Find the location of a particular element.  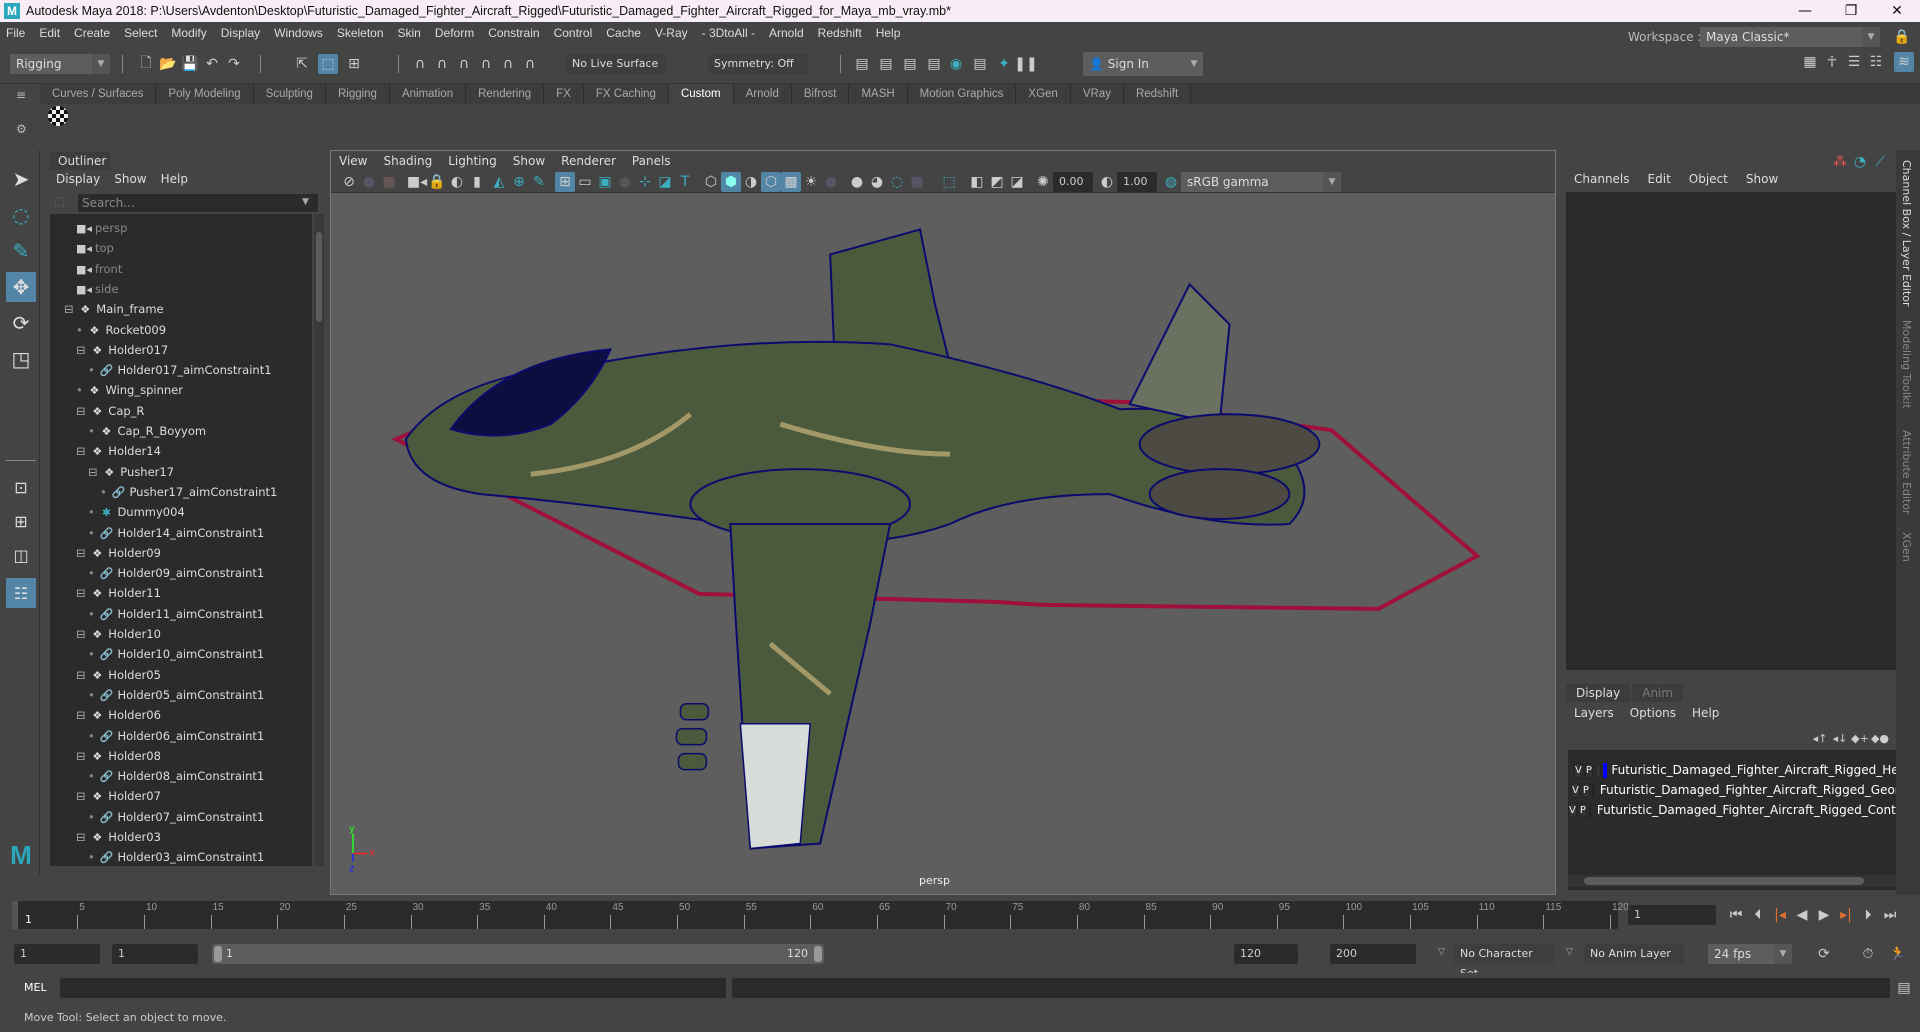

color-management-toggle-icon: ◍ is located at coordinates (1171, 182).